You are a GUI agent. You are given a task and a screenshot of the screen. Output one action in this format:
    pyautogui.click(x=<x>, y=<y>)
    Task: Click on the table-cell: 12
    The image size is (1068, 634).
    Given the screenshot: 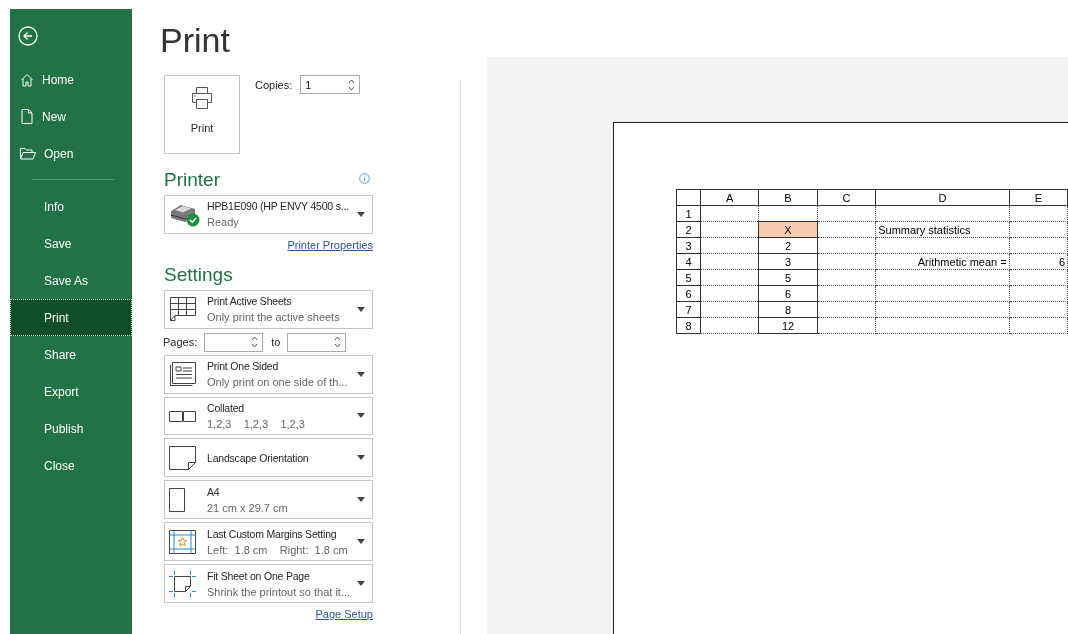 What is the action you would take?
    pyautogui.click(x=788, y=325)
    